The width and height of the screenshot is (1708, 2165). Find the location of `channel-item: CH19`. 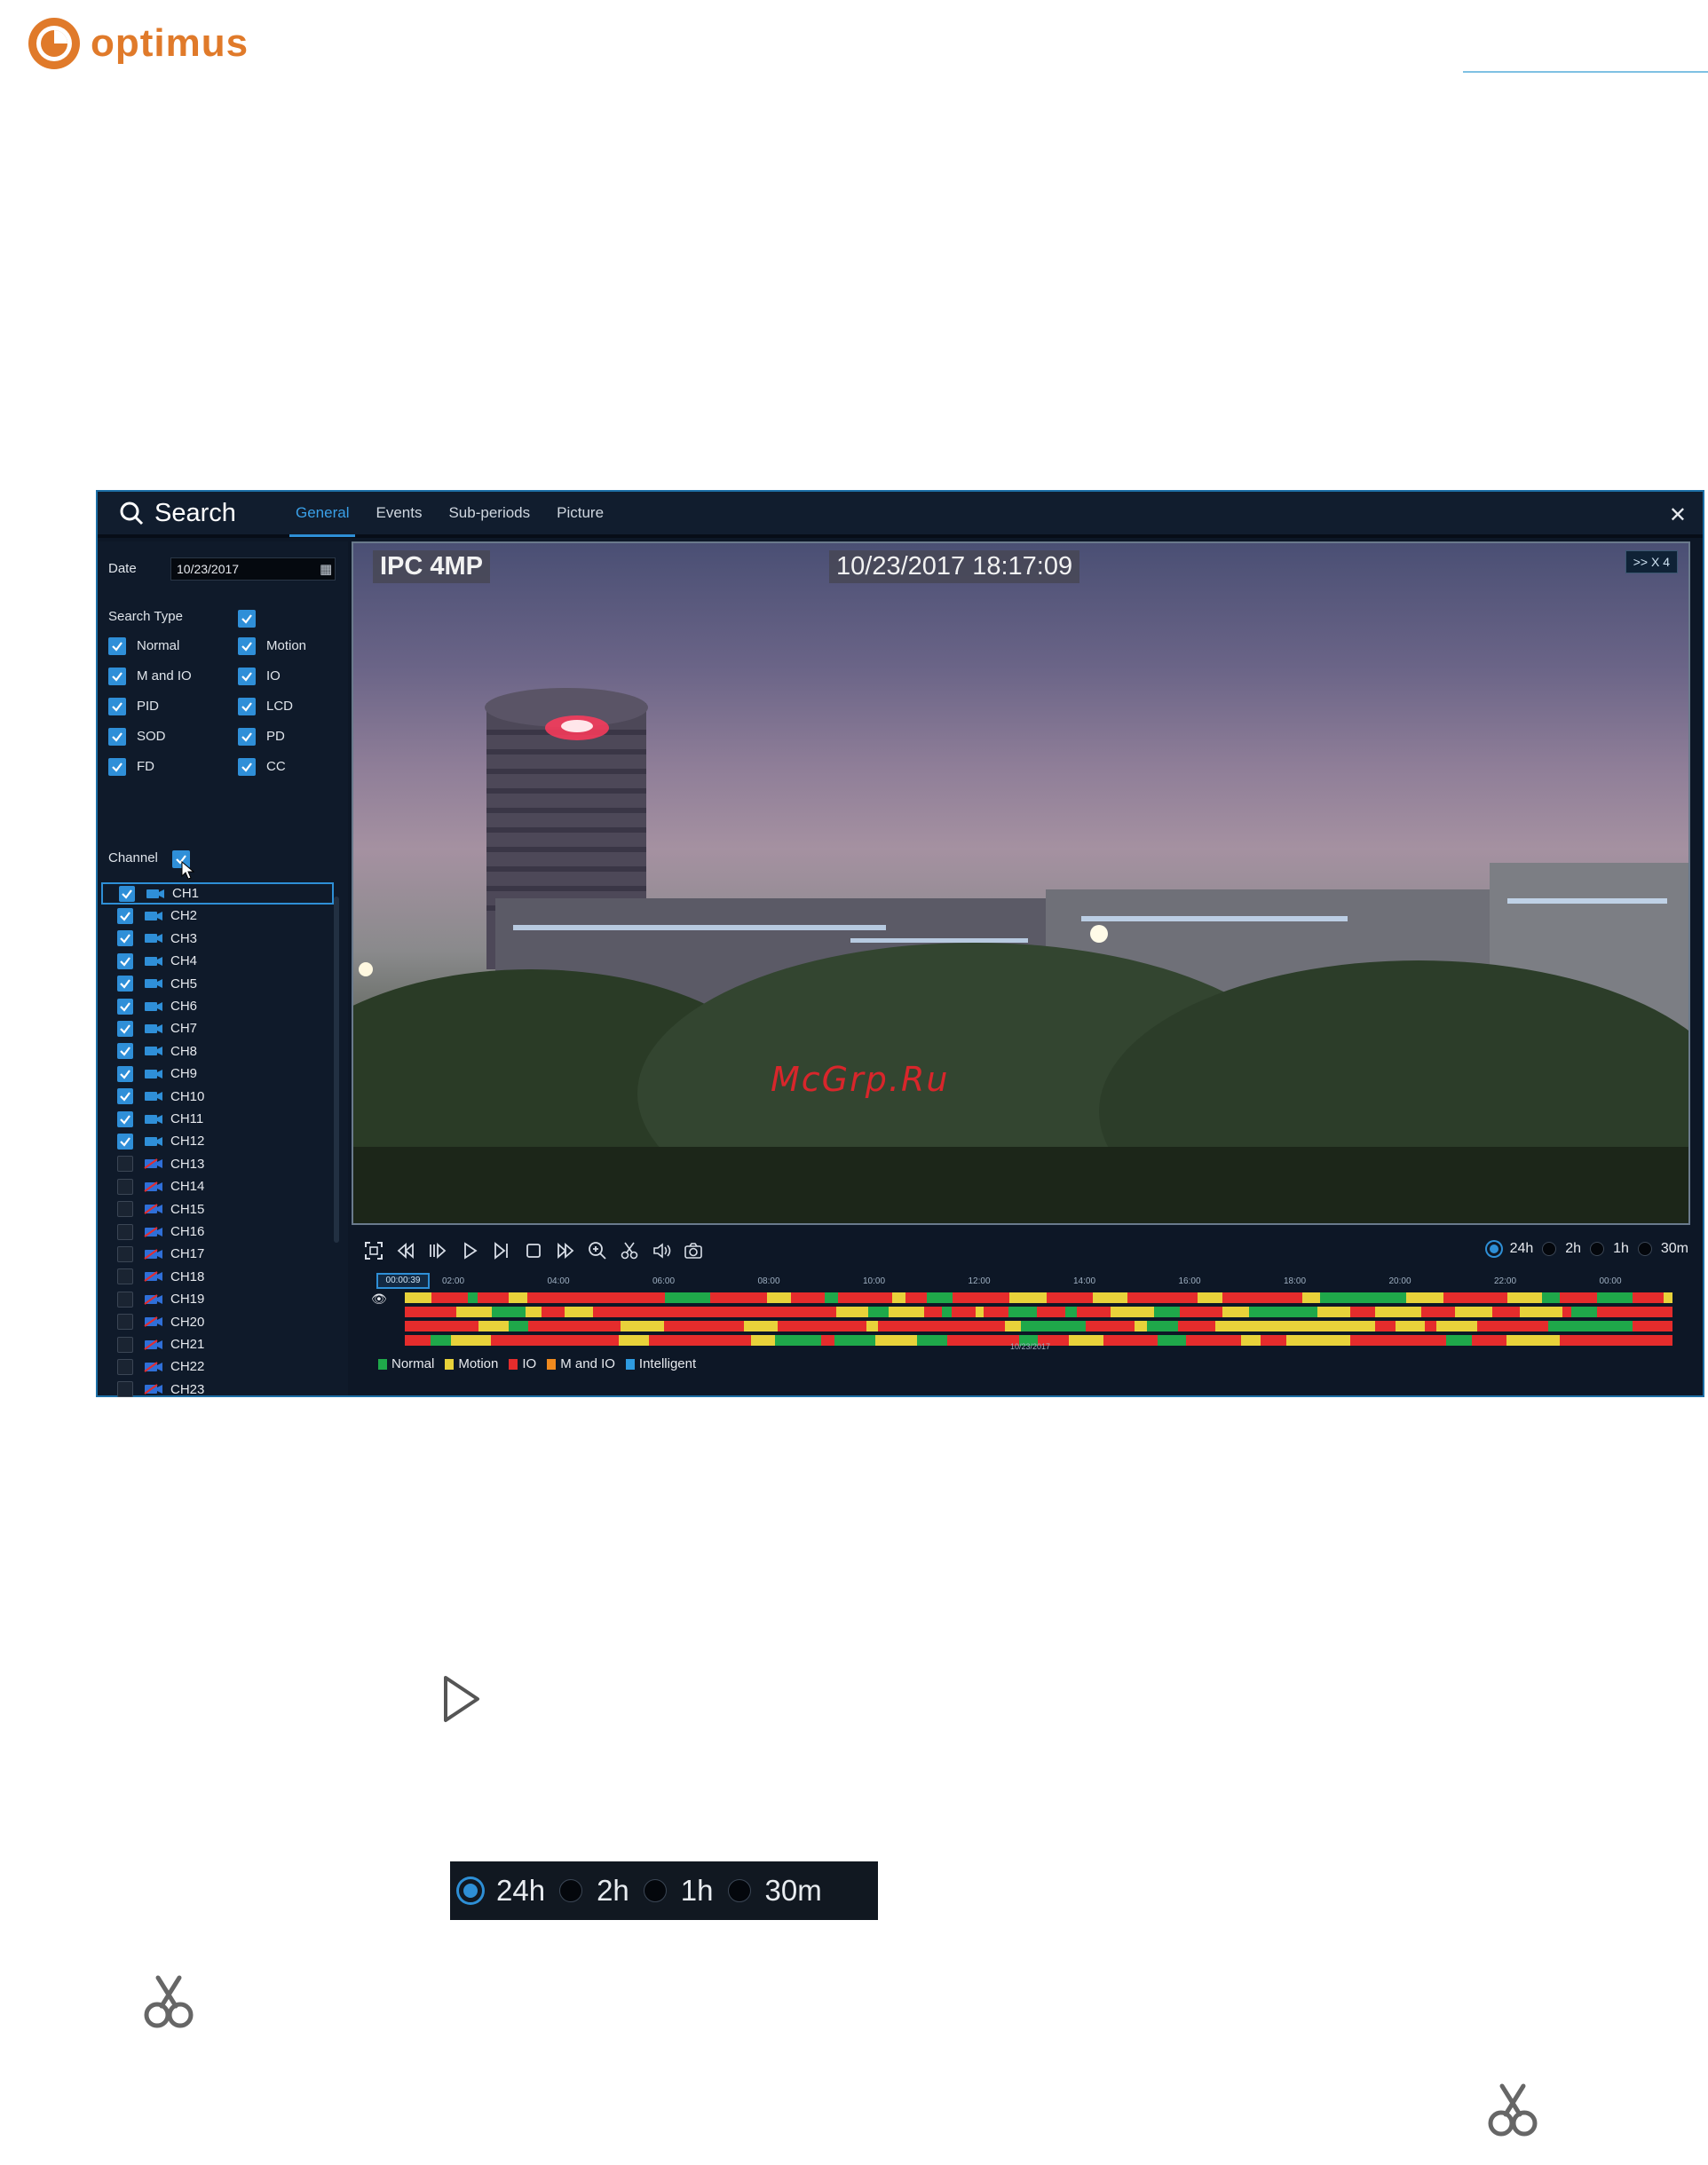

channel-item: CH19 is located at coordinates (217, 1299).